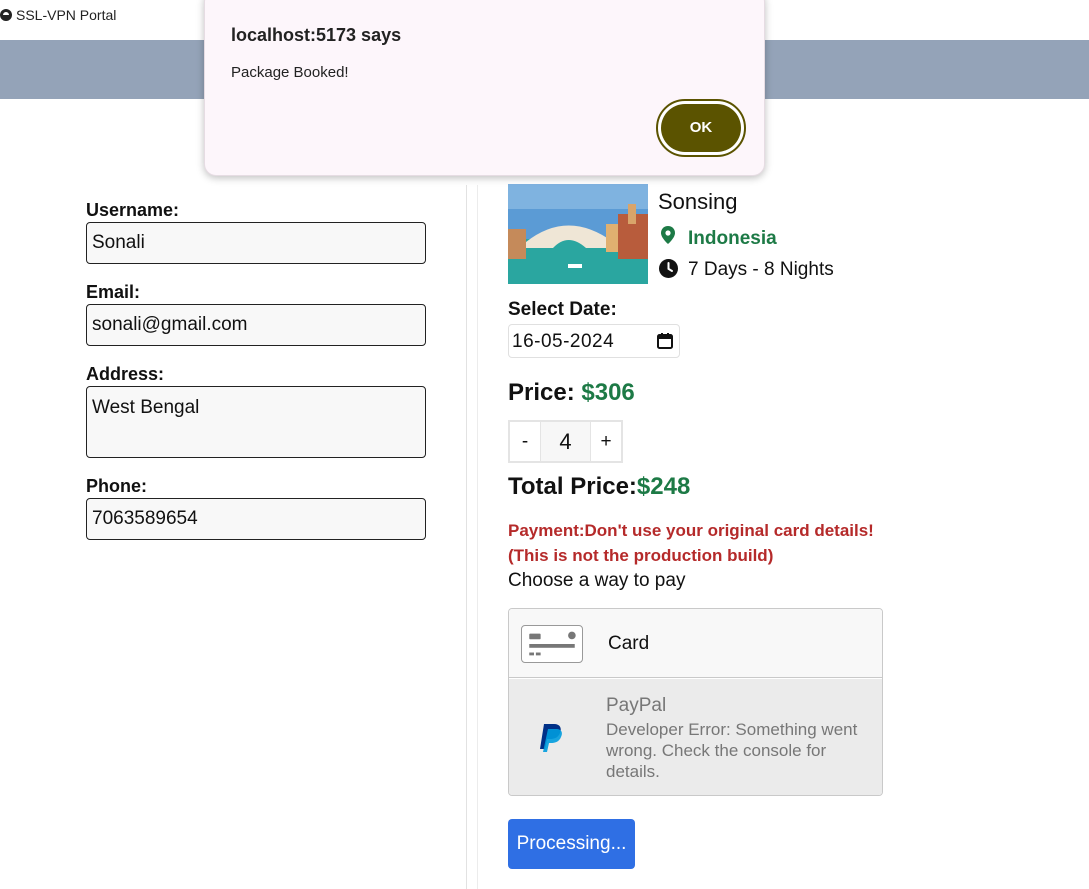 The height and width of the screenshot is (889, 1089). What do you see at coordinates (525, 441) in the screenshot?
I see `decrement-button: -` at bounding box center [525, 441].